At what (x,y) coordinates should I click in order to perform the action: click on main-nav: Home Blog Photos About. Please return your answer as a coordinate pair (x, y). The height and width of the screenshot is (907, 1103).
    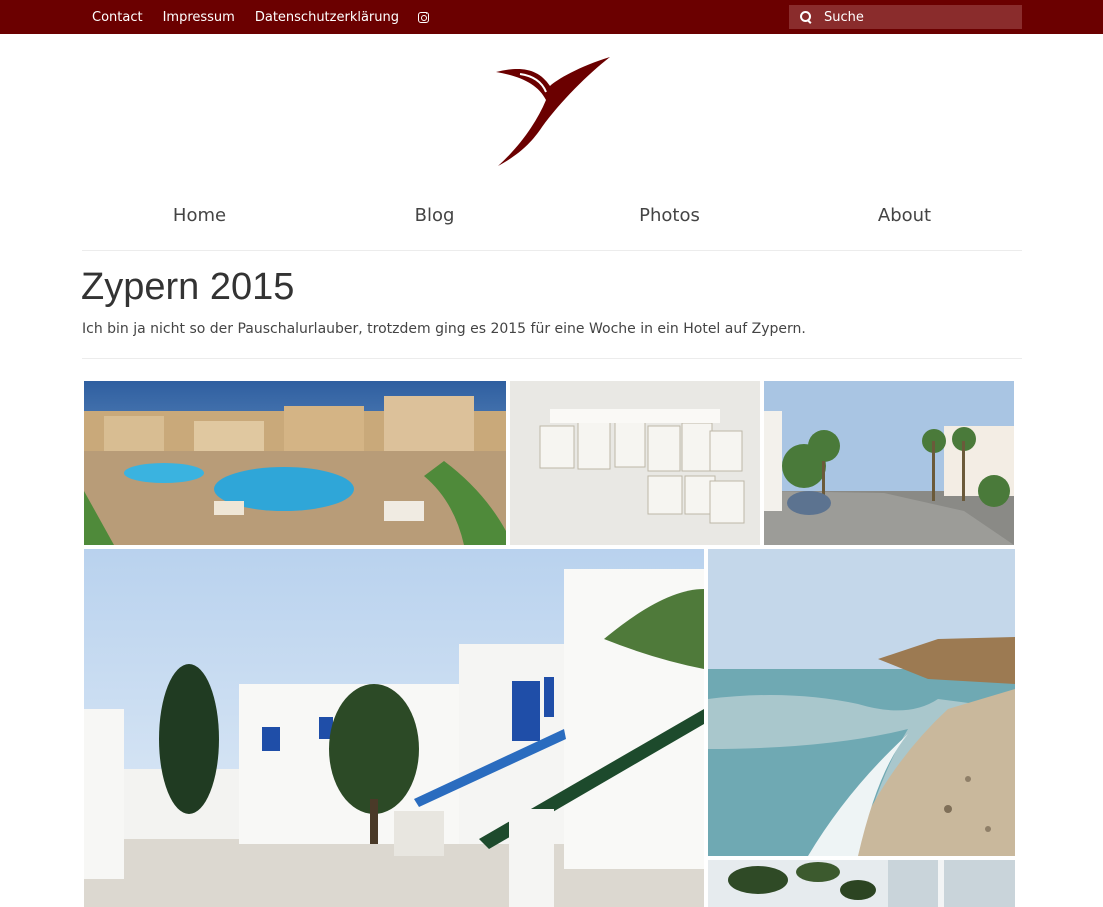
    Looking at the image, I should click on (552, 223).